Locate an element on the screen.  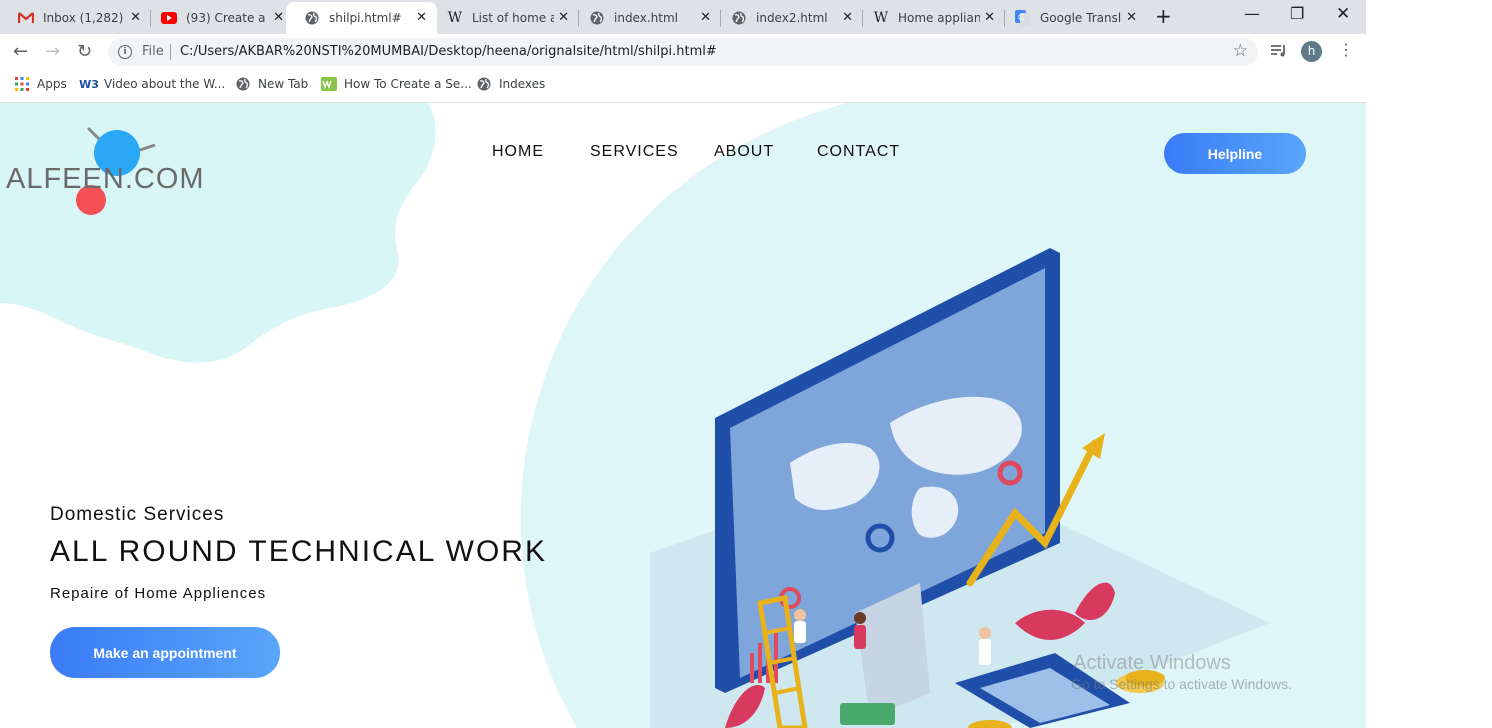
tab-gmail: Inbox (1,282) - ✕ is located at coordinates (75, 18).